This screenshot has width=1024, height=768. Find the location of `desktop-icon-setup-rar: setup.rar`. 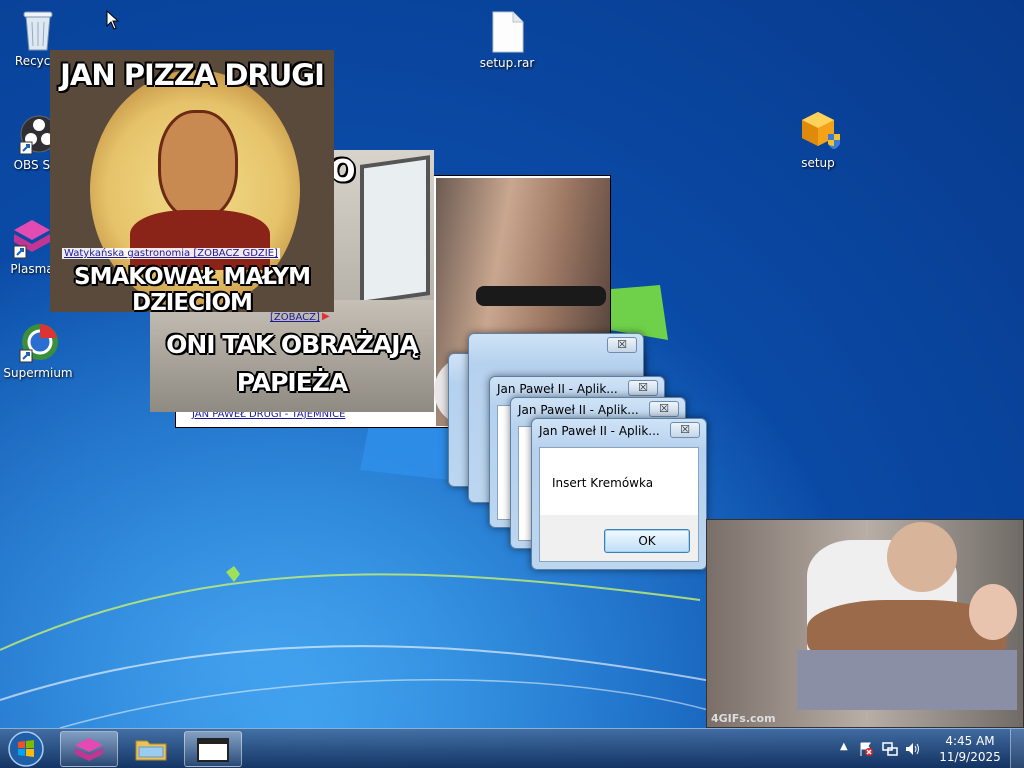

desktop-icon-setup-rar: setup.rar is located at coordinates (507, 40).